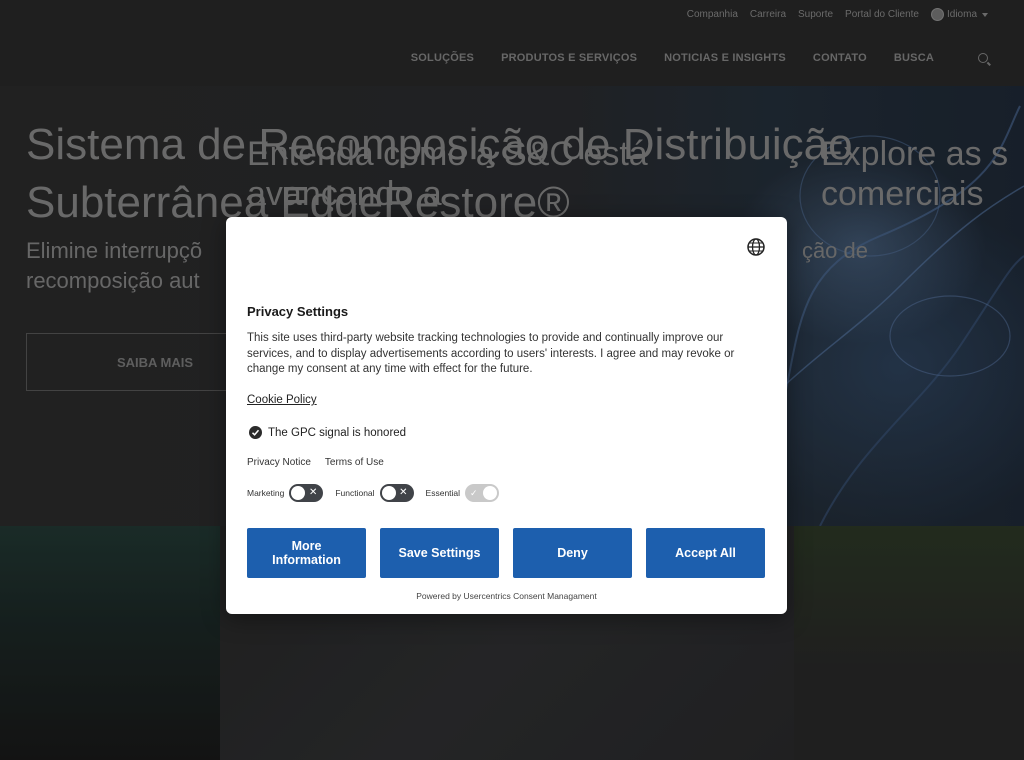  I want to click on save-settings-button: Save Settings, so click(439, 553).